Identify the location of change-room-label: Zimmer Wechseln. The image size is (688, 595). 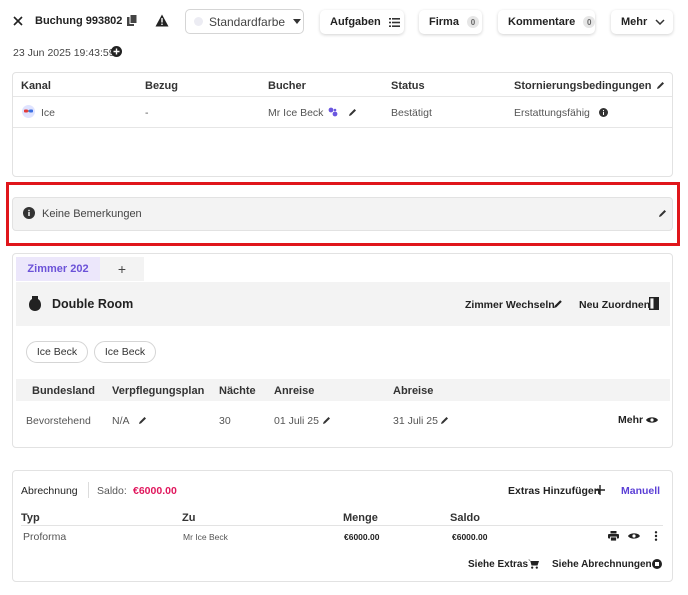
(510, 305).